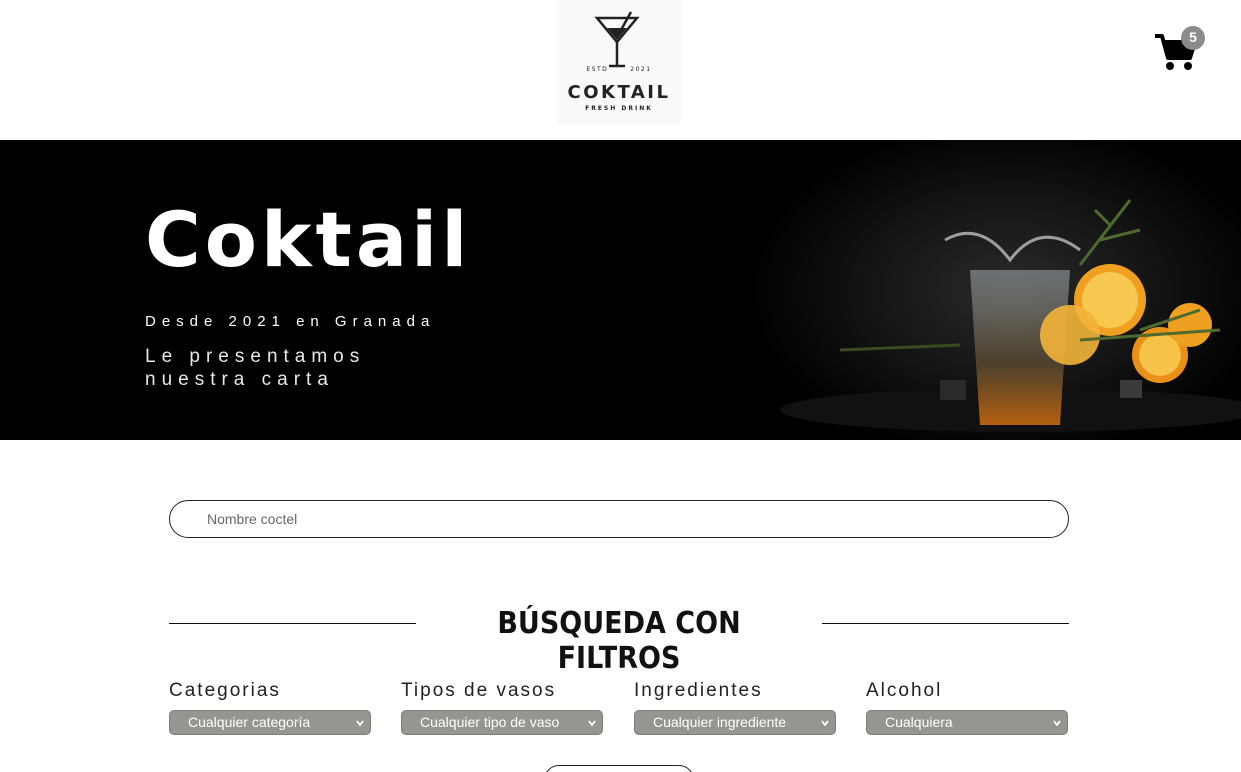  I want to click on ingredient-select: Cualquier ingrediente, so click(735, 722).